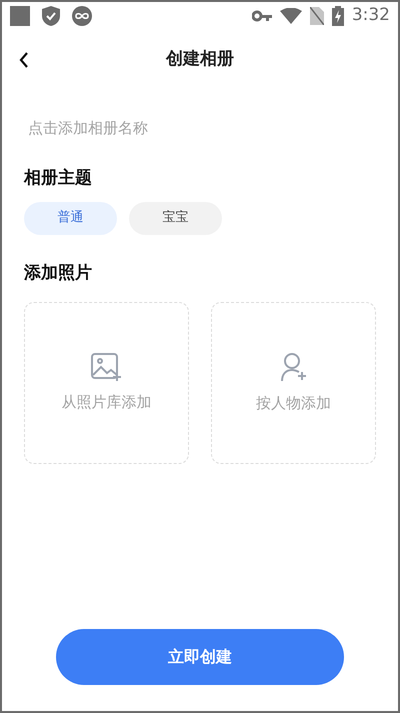  What do you see at coordinates (200, 60) in the screenshot?
I see `page-title: 创建相册` at bounding box center [200, 60].